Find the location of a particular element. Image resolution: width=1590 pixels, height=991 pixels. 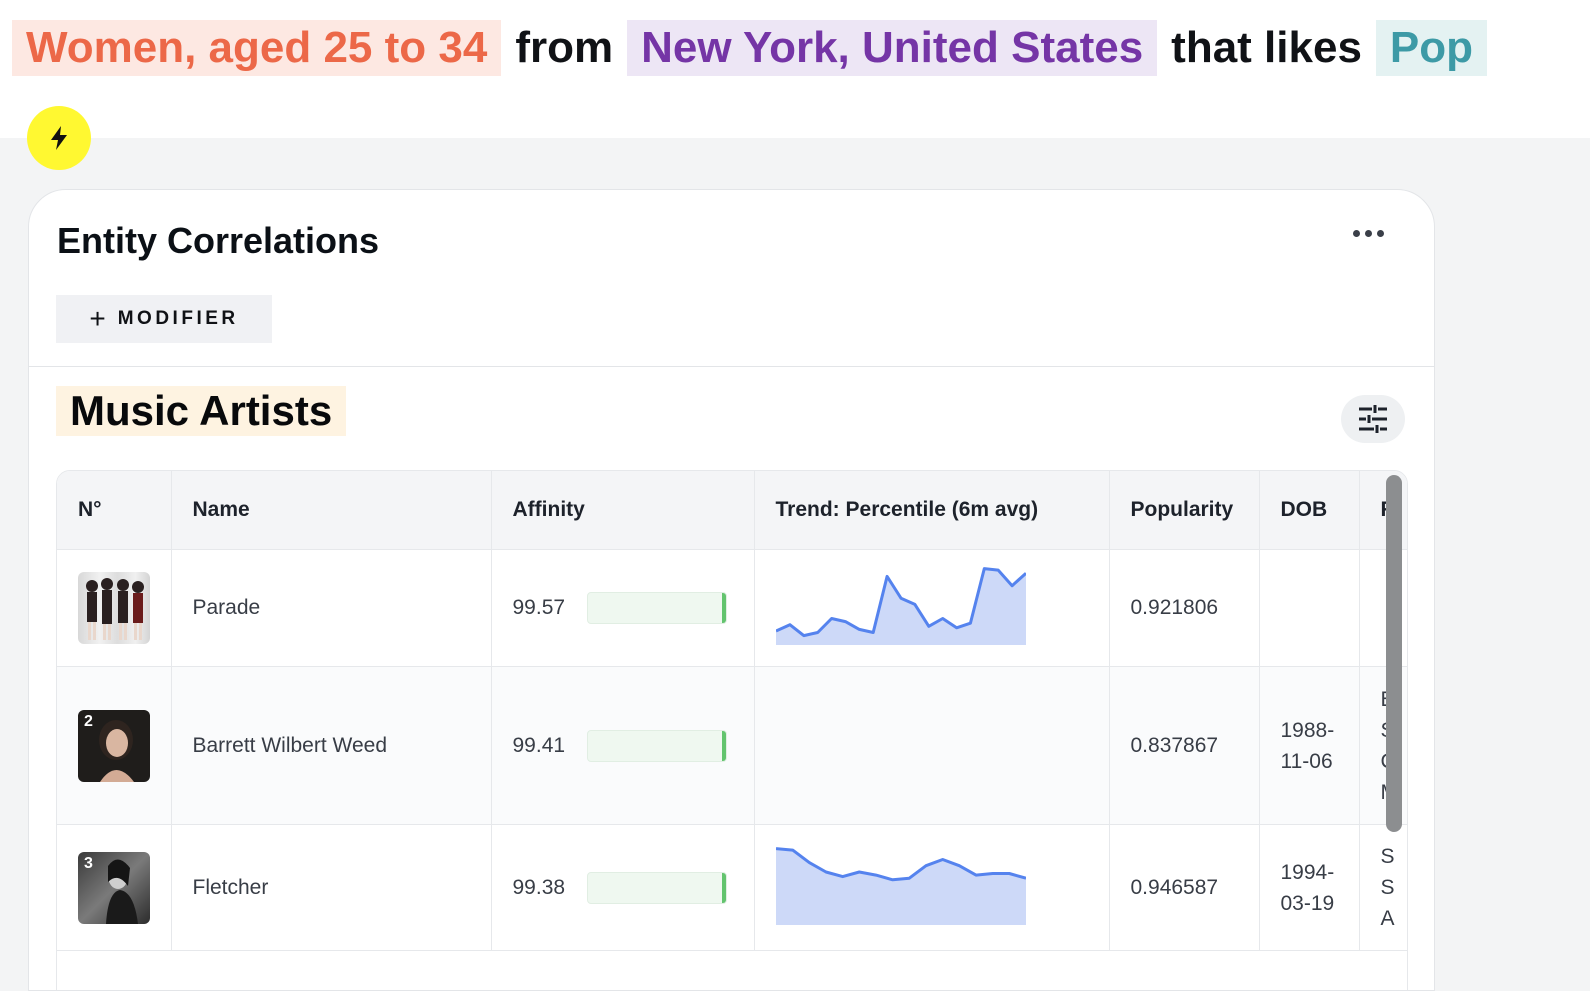

affinity-cell: 99.57 is located at coordinates (623, 608).